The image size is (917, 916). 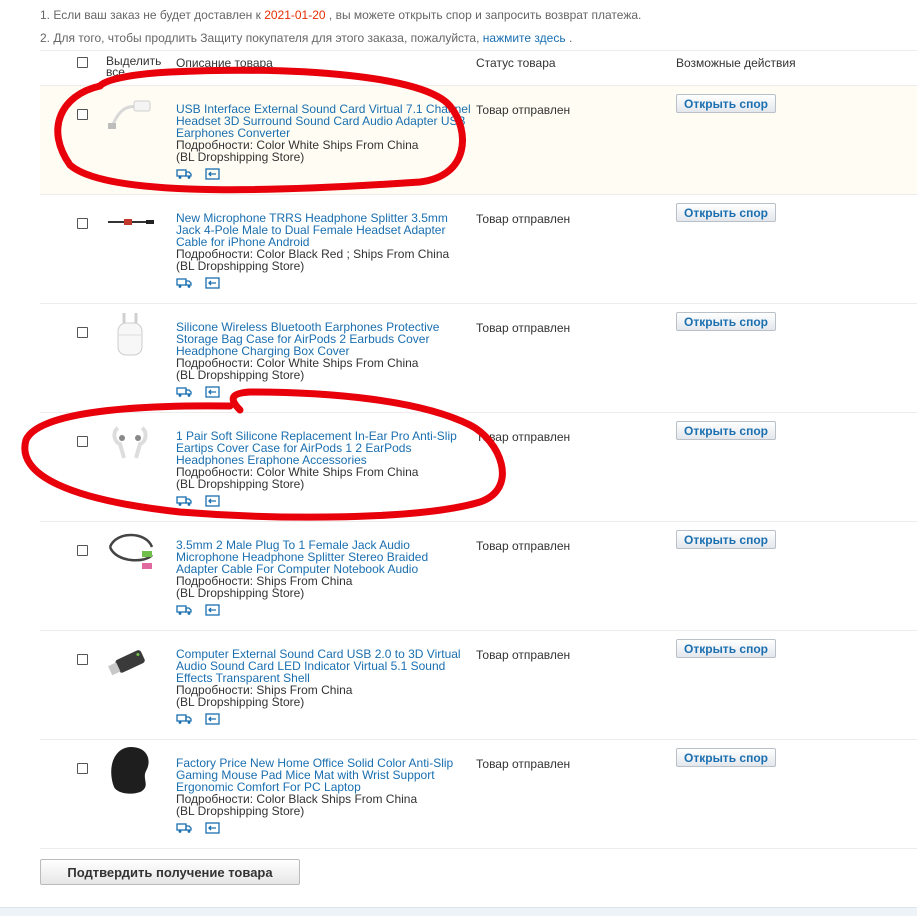 What do you see at coordinates (131, 225) in the screenshot?
I see `headphone-splitter-image` at bounding box center [131, 225].